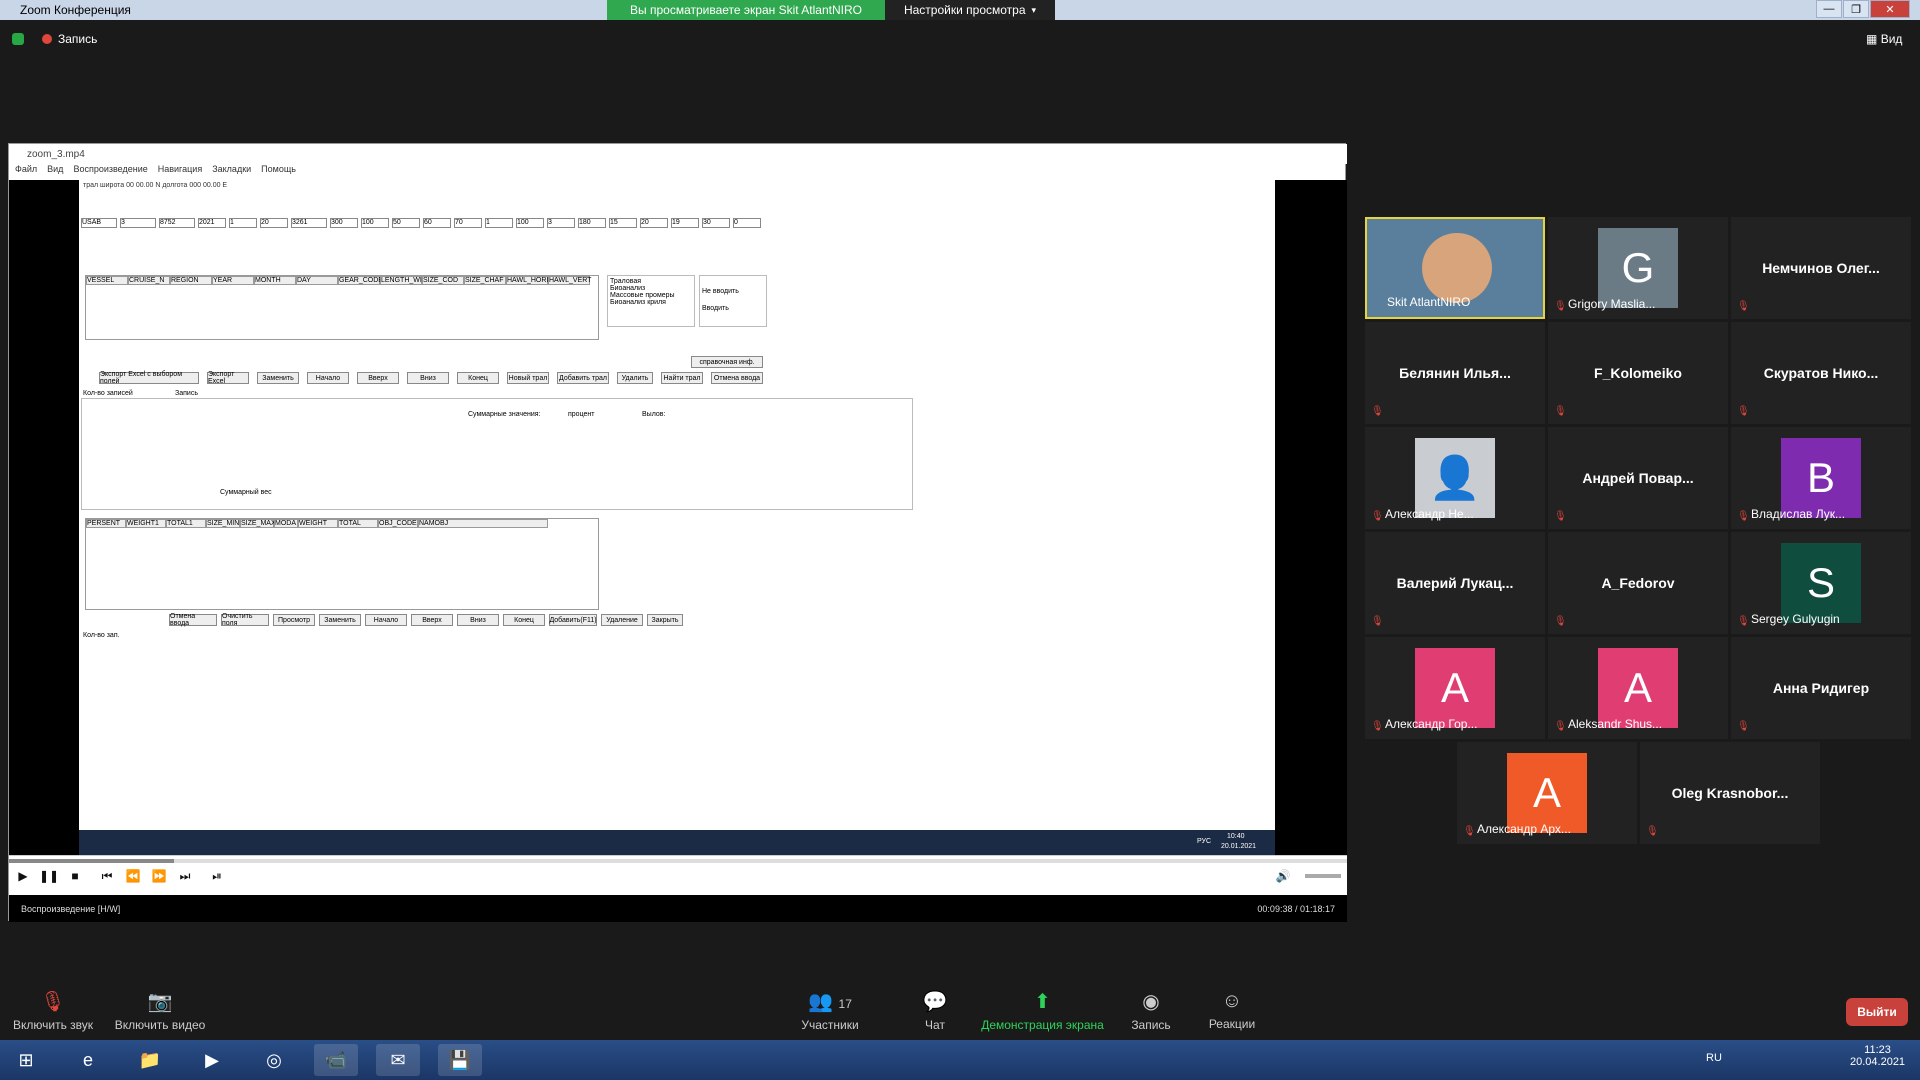 The height and width of the screenshot is (1080, 1920). I want to click on down-button-2: Вниз, so click(478, 620).